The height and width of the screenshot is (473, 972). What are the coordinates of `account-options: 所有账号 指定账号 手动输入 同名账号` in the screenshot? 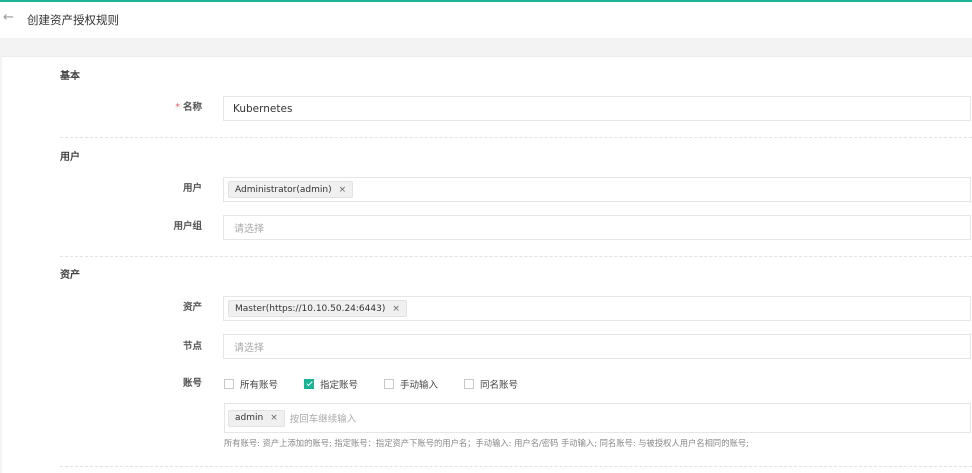 It's located at (384, 384).